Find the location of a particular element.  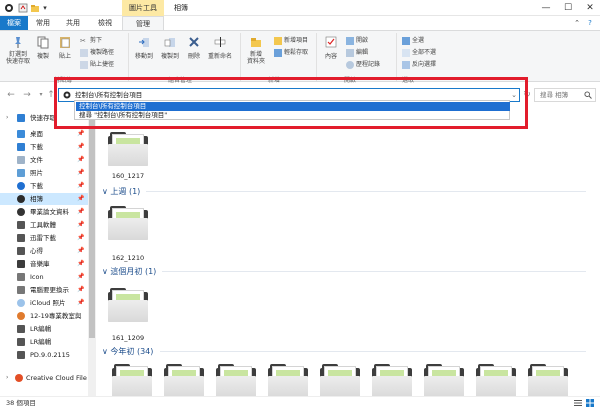

sidebar-item-creative-cloud: › Creative Cloud File is located at coordinates (44, 378).